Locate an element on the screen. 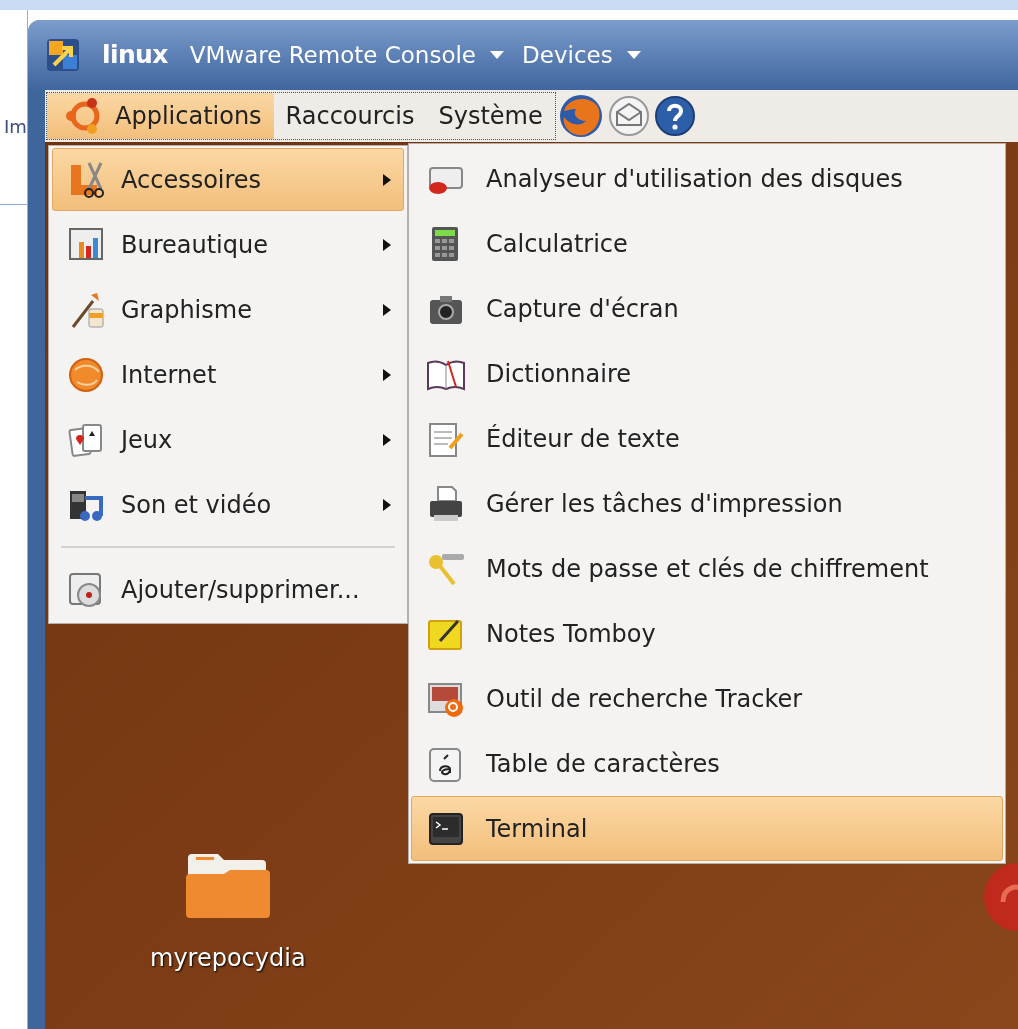 The height and width of the screenshot is (1029, 1018). menu-item: Notes Tomboy is located at coordinates (707, 633).